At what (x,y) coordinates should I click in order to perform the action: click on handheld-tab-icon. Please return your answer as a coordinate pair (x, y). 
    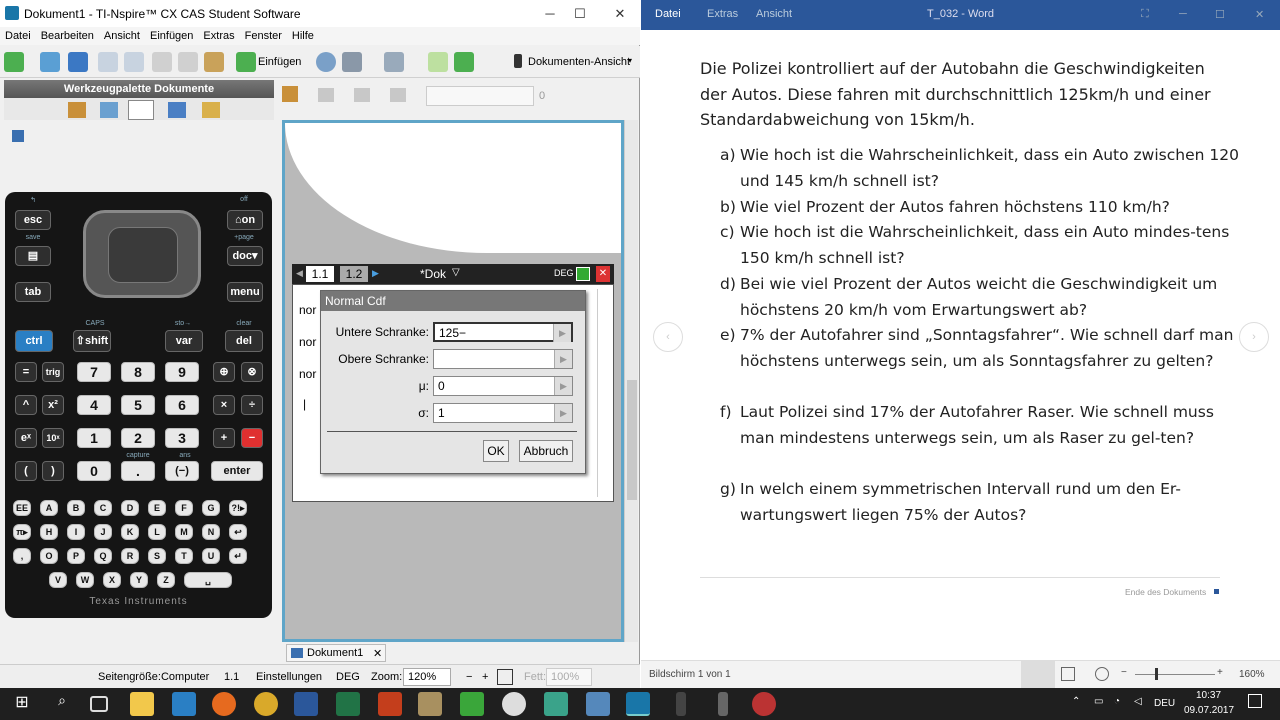
    Looking at the image, I should click on (141, 110).